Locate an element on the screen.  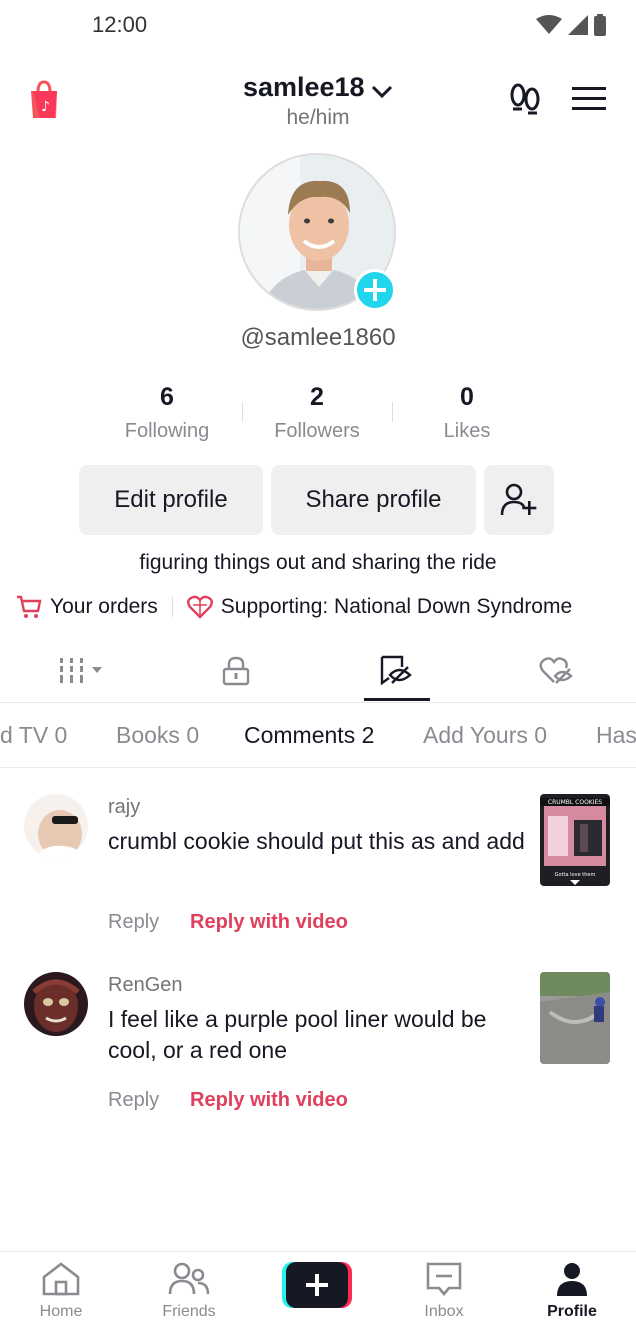
nav-inbox-label: Inbox is located at coordinates (444, 1311).